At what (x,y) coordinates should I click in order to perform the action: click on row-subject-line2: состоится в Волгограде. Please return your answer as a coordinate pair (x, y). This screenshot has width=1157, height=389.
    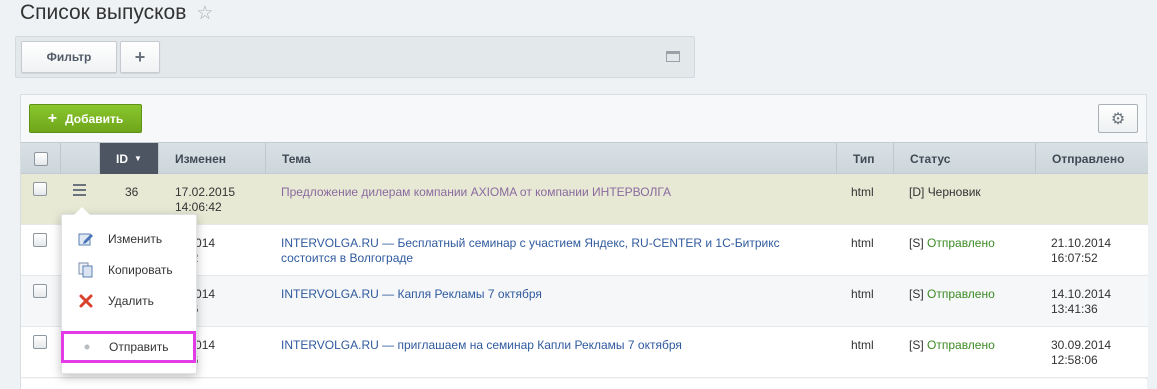
    Looking at the image, I should click on (347, 258).